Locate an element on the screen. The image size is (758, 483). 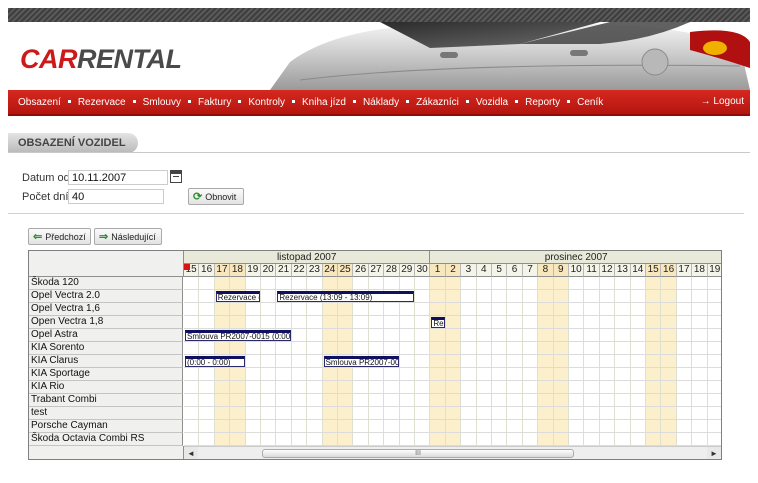
day-header: 30 is located at coordinates (423, 270).